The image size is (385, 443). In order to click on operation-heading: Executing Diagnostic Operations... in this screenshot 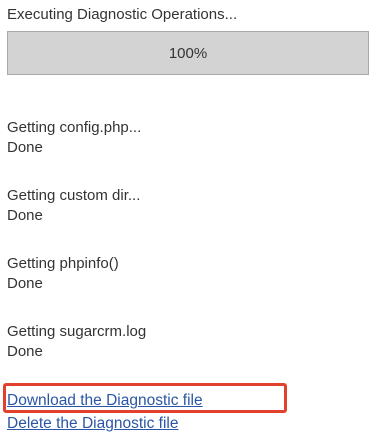, I will do `click(122, 14)`.